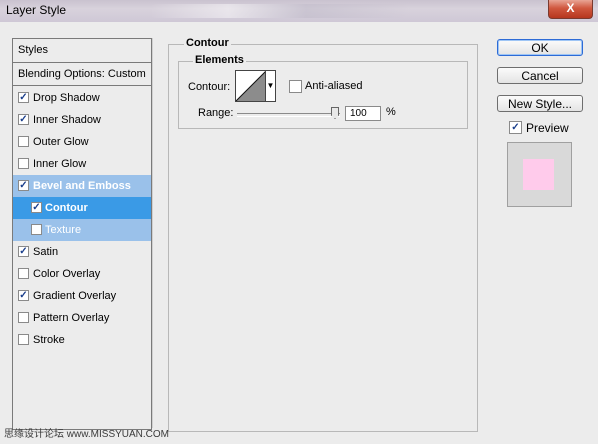 Image resolution: width=598 pixels, height=444 pixels. What do you see at coordinates (23, 163) in the screenshot?
I see `inner-glow-checkbox` at bounding box center [23, 163].